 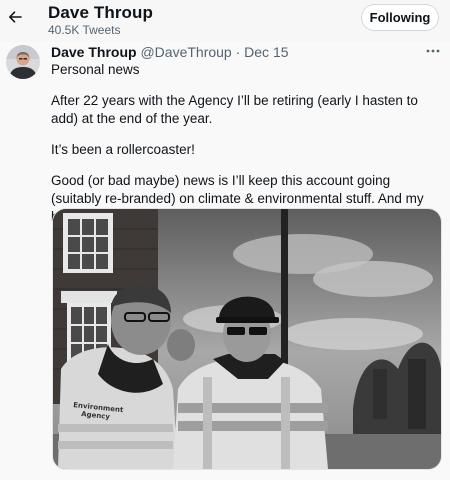 I want to click on more-horizontal-icon, so click(x=433, y=51).